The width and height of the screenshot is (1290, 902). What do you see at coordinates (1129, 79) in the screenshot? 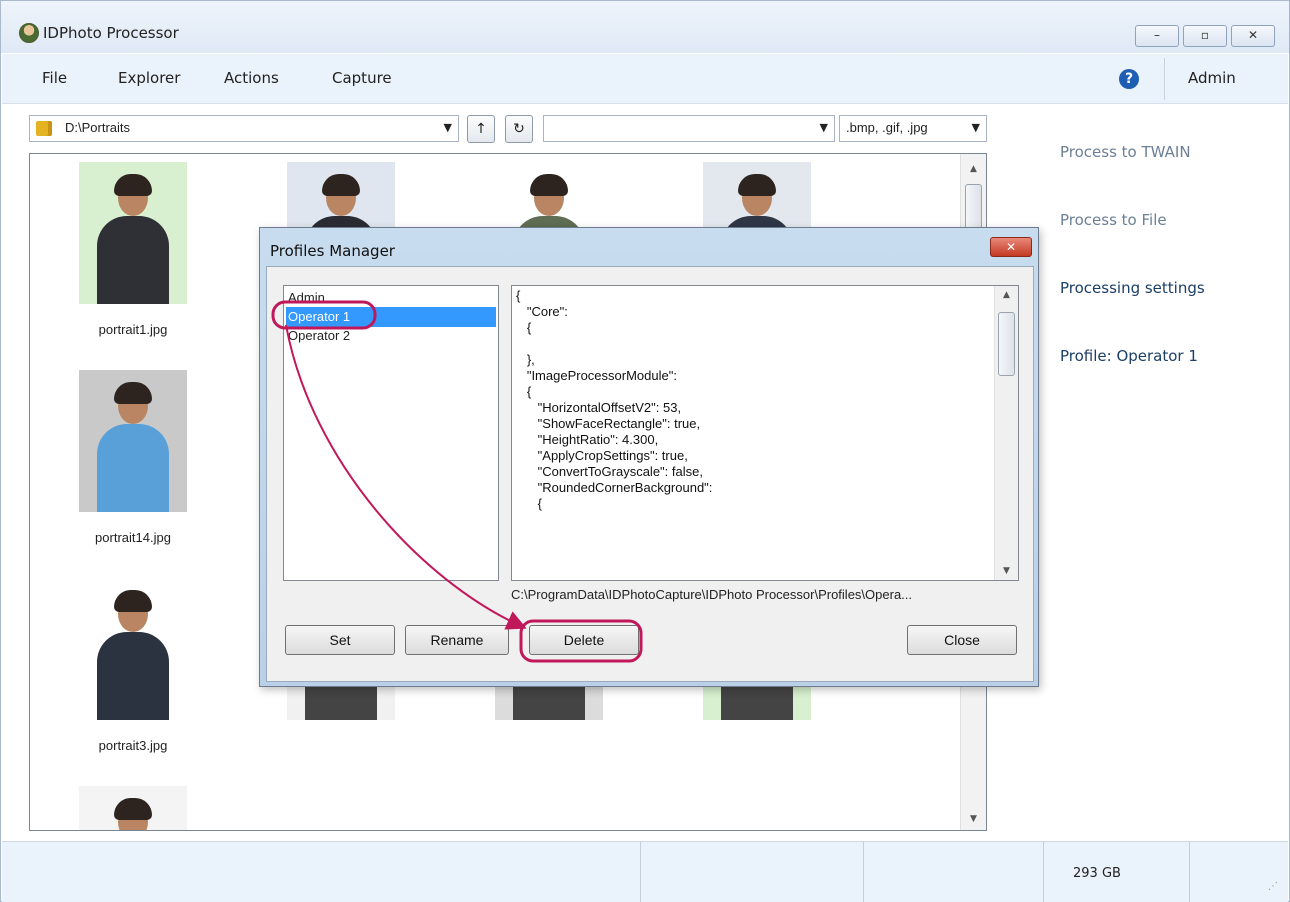
I see `help-icon: ?` at bounding box center [1129, 79].